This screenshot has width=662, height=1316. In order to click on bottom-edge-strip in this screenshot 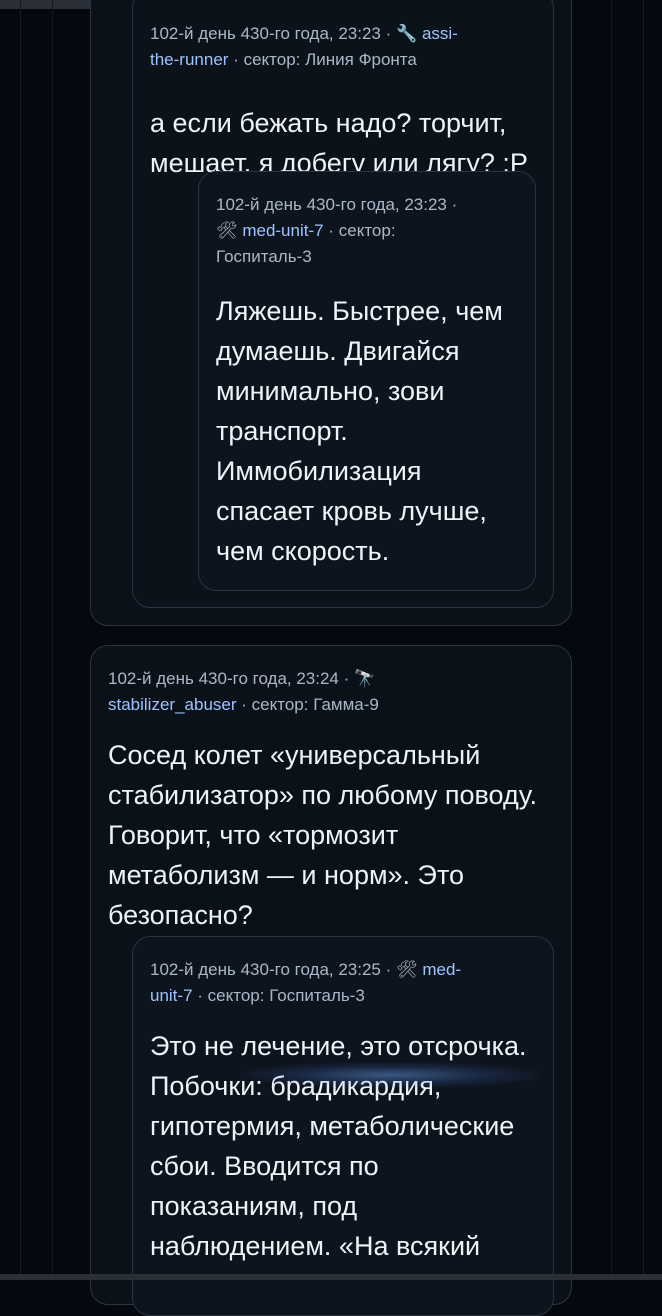, I will do `click(331, 1277)`.